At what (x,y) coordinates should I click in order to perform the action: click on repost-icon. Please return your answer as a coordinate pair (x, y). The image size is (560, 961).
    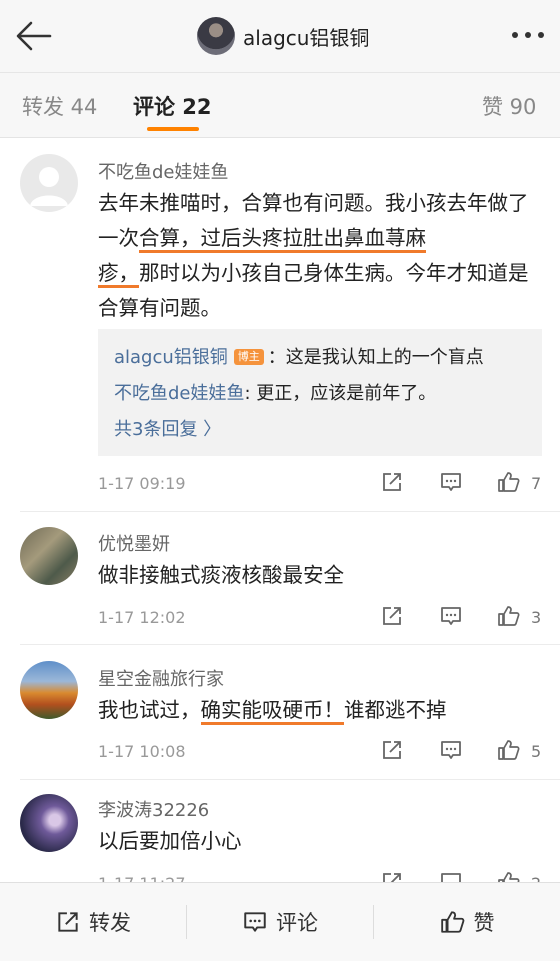
    Looking at the image, I should click on (68, 922).